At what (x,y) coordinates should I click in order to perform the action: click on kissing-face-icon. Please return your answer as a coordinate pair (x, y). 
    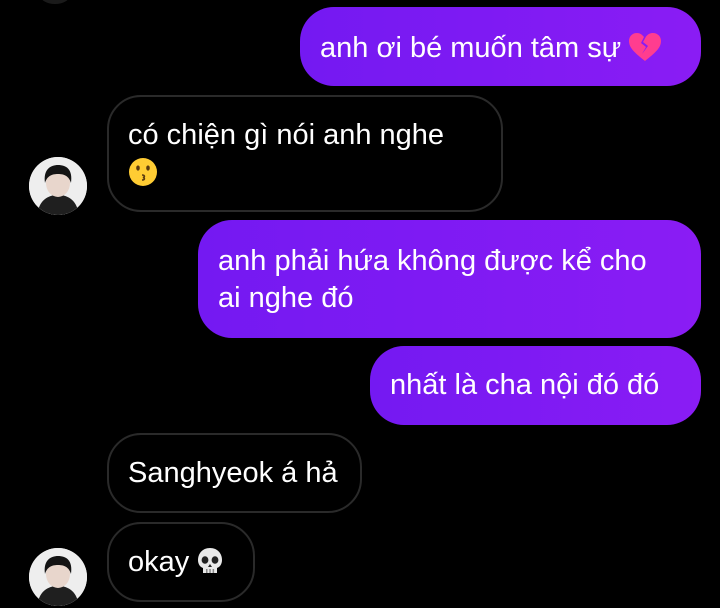
    Looking at the image, I should click on (143, 172).